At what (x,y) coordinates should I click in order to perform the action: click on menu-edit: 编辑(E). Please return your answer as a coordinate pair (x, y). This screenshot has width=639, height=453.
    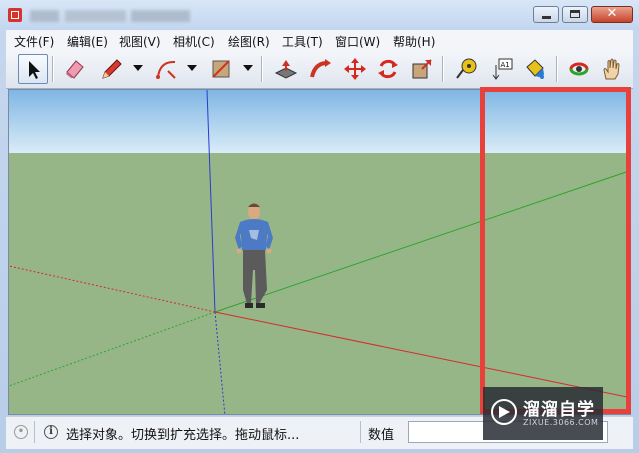
    Looking at the image, I should click on (87, 41).